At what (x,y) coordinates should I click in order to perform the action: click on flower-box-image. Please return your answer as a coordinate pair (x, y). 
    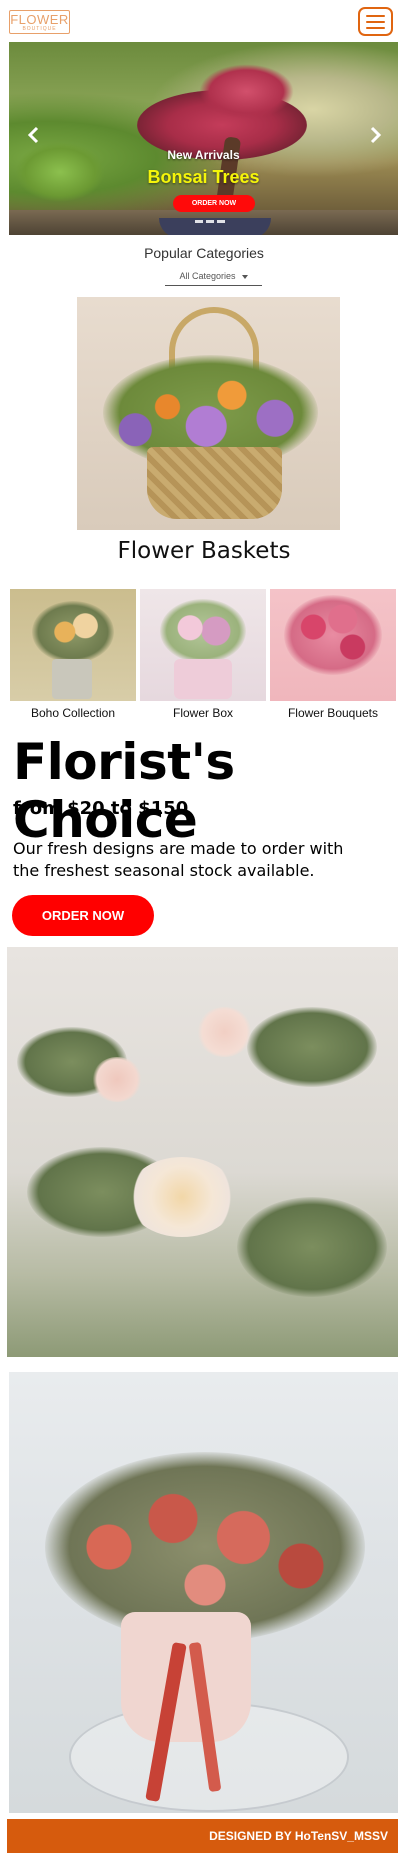
    Looking at the image, I should click on (203, 679).